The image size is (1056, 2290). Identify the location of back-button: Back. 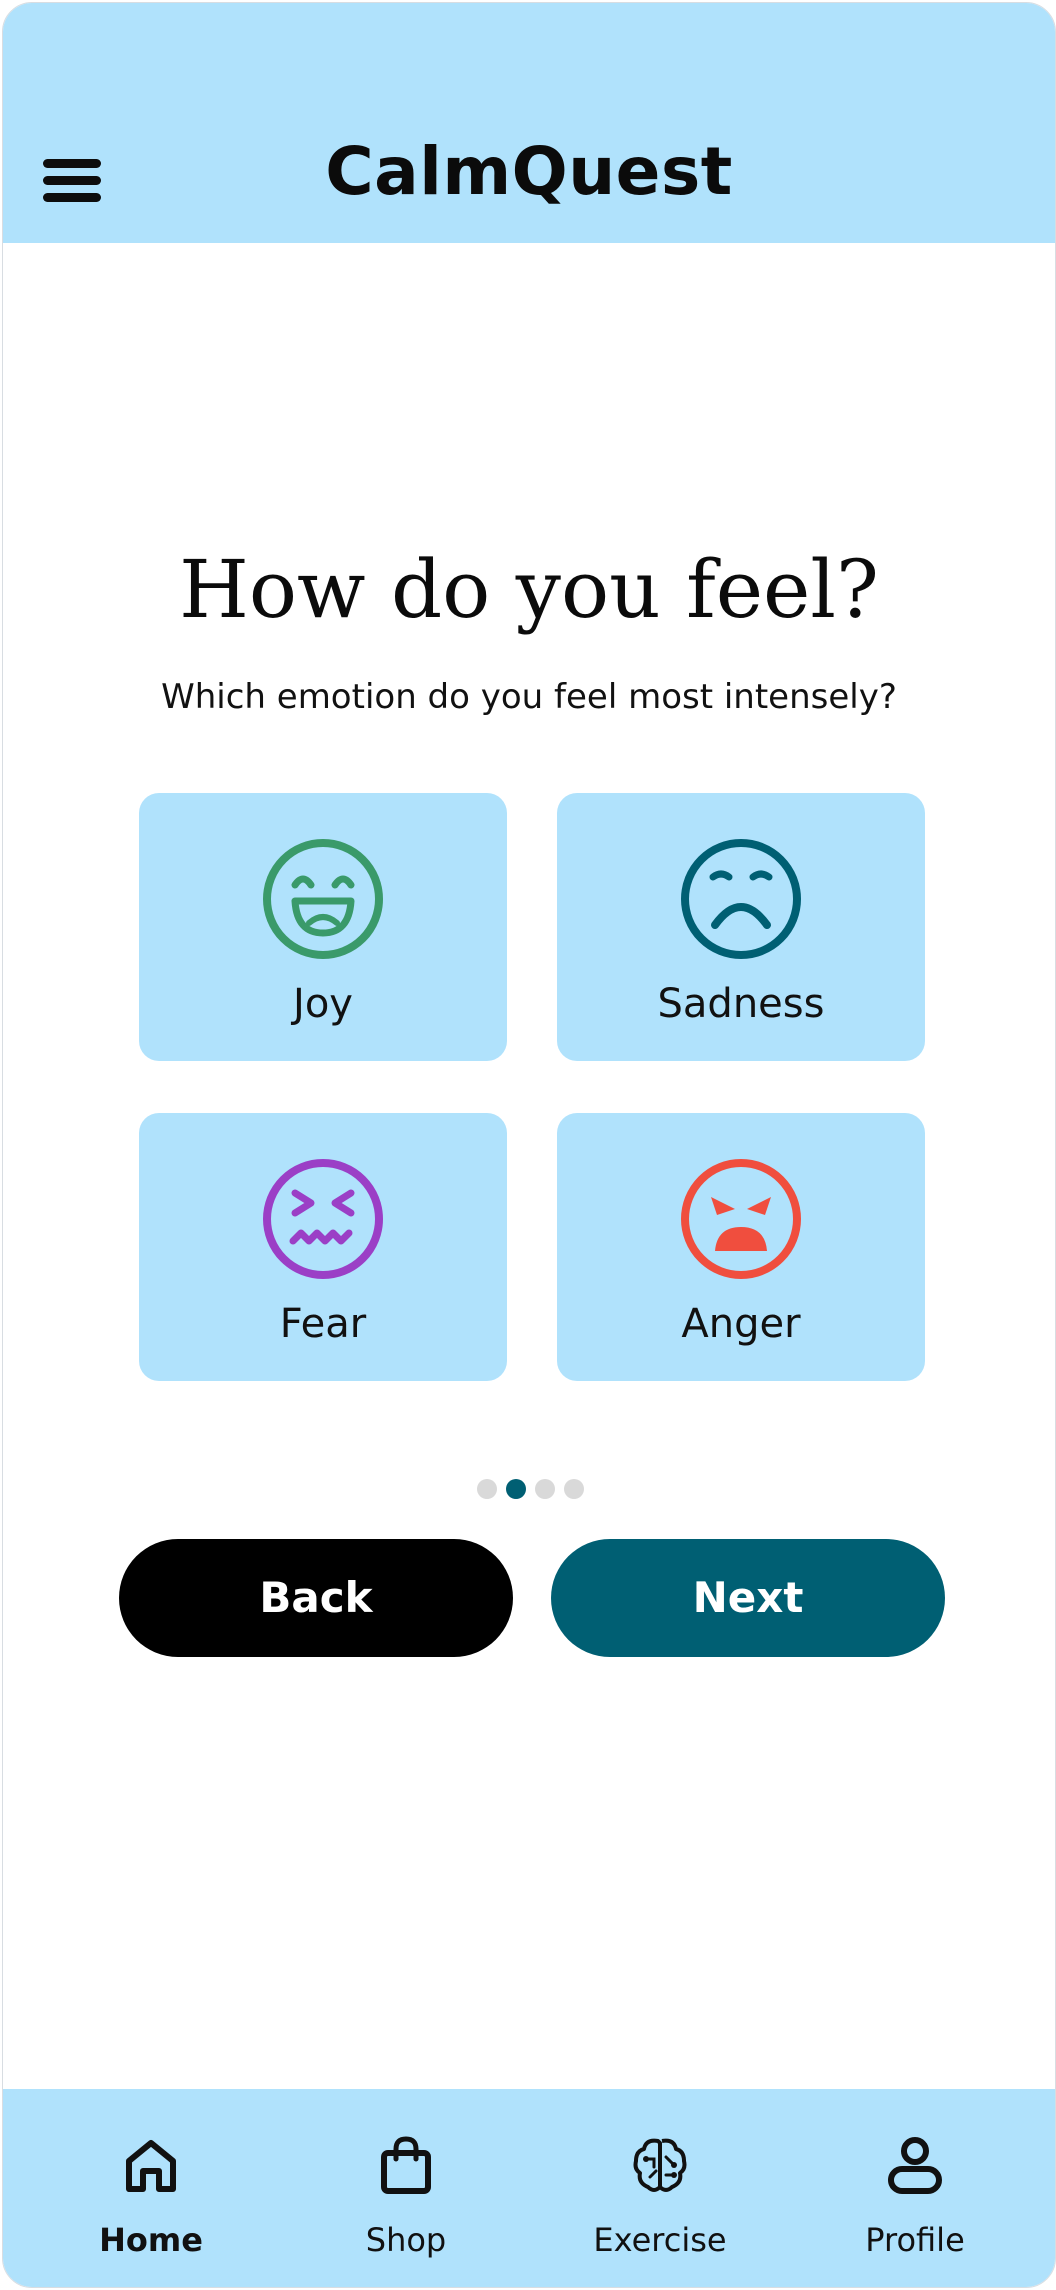
(316, 1598).